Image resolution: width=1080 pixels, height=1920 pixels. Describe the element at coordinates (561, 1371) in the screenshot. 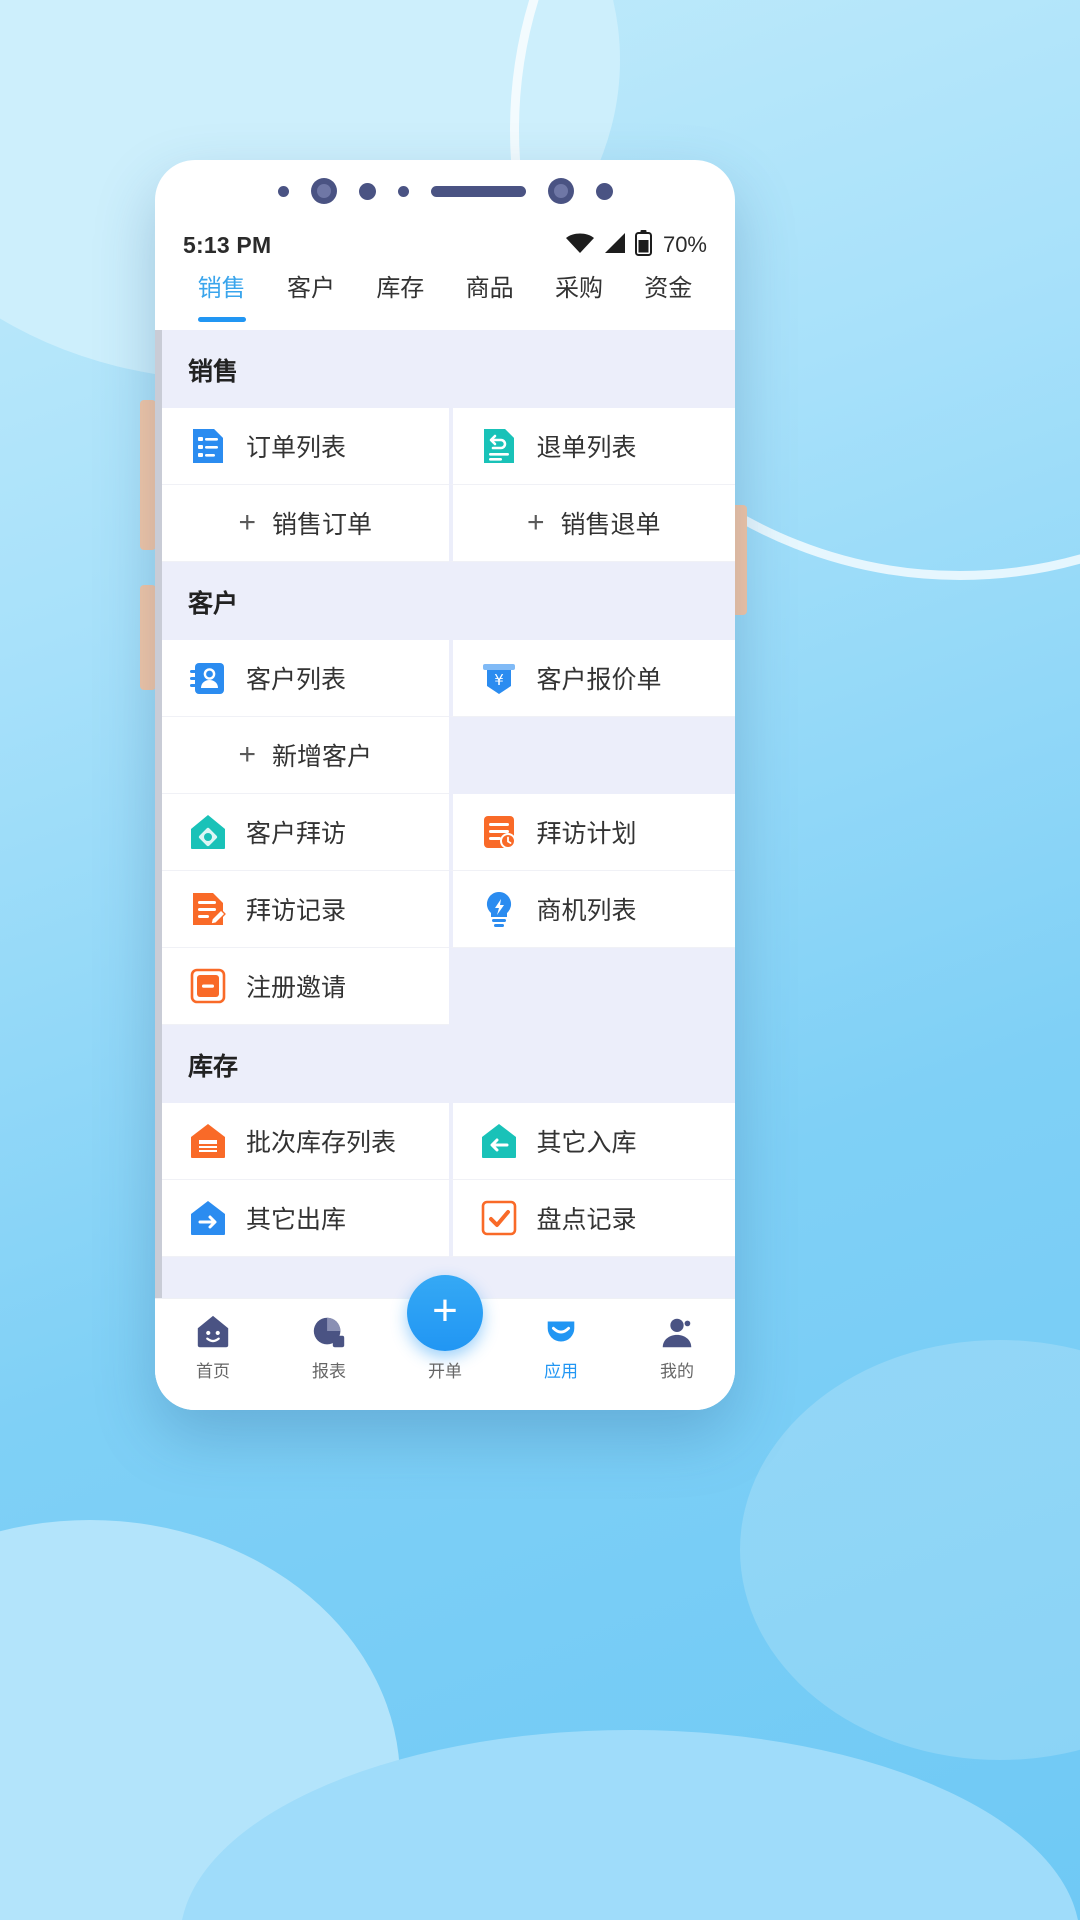

I see `nav-label: 应用` at that location.